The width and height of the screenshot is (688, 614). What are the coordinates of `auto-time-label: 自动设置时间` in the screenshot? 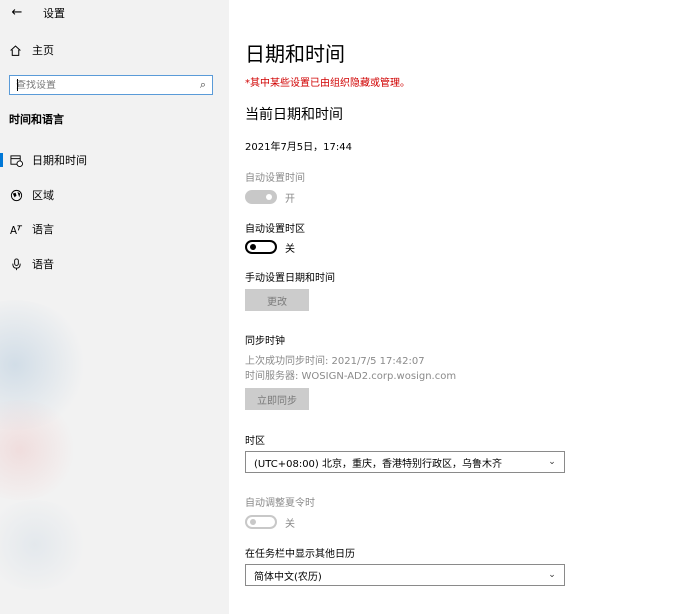 It's located at (275, 178).